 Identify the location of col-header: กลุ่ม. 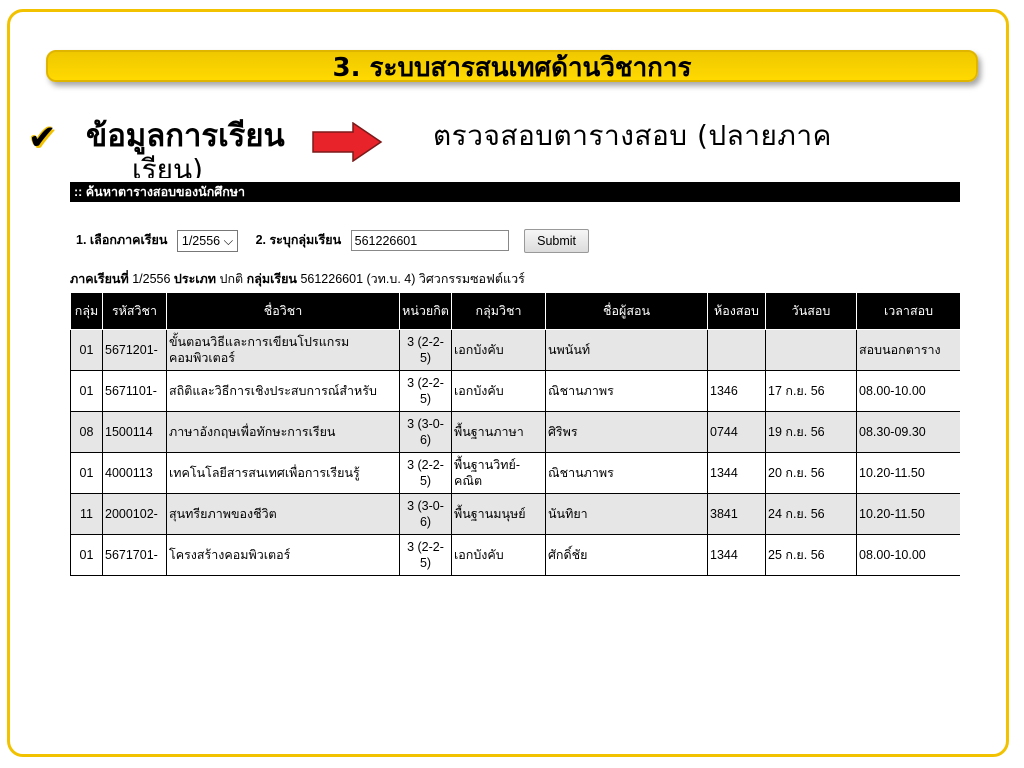
(86, 311).